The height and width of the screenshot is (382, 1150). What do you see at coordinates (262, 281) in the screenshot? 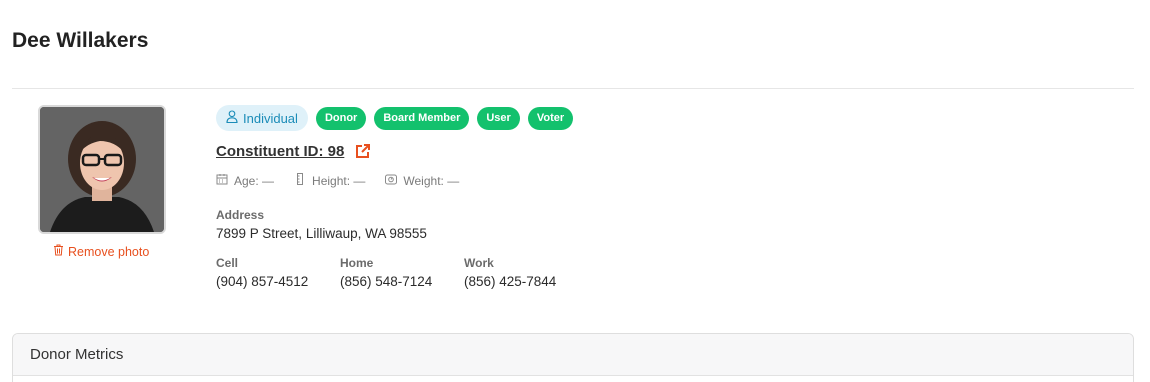
I see `cell-phone: (904) 857-4512` at bounding box center [262, 281].